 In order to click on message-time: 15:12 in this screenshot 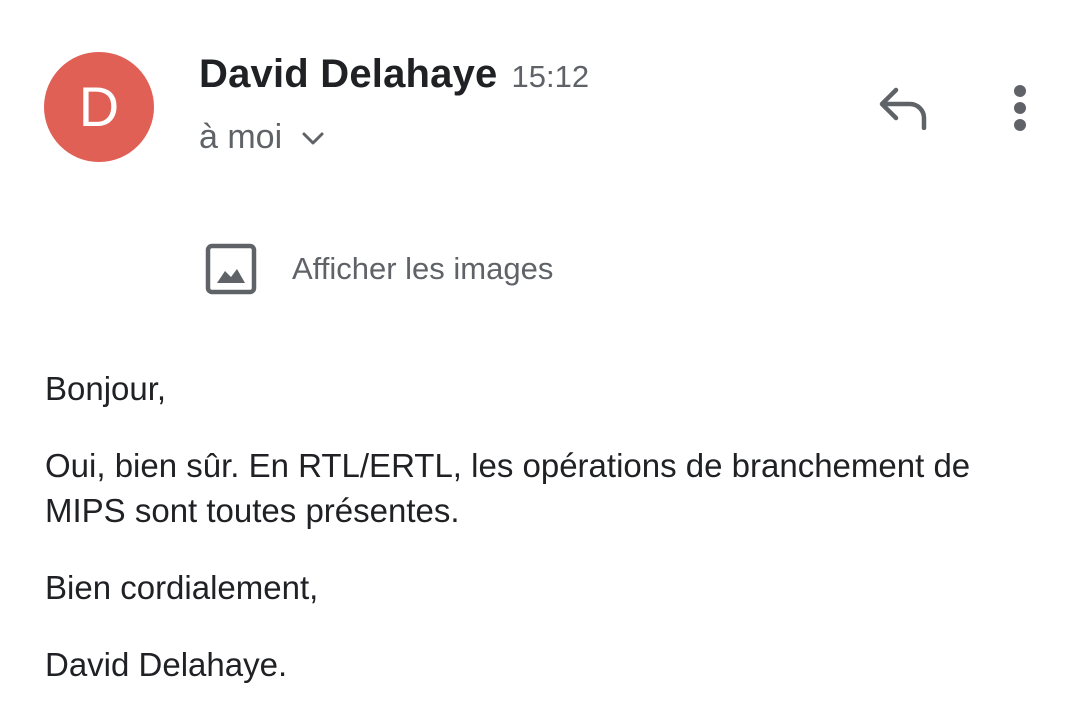, I will do `click(550, 76)`.